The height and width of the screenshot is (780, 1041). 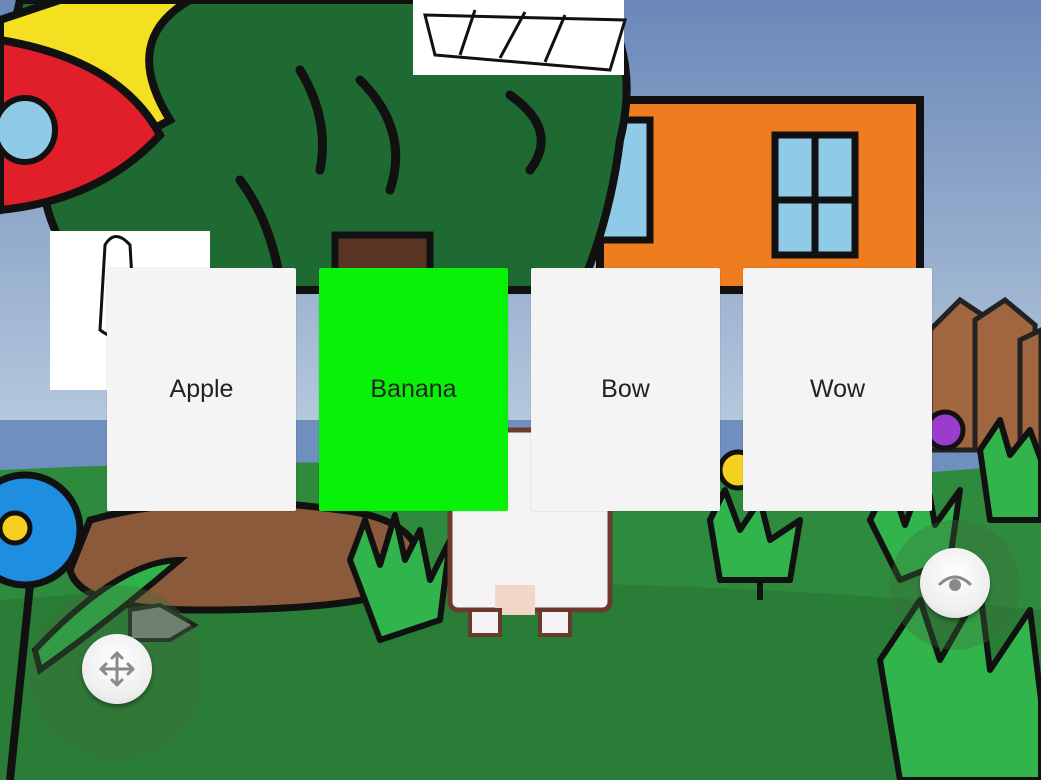 What do you see at coordinates (755, 195) in the screenshot?
I see `house` at bounding box center [755, 195].